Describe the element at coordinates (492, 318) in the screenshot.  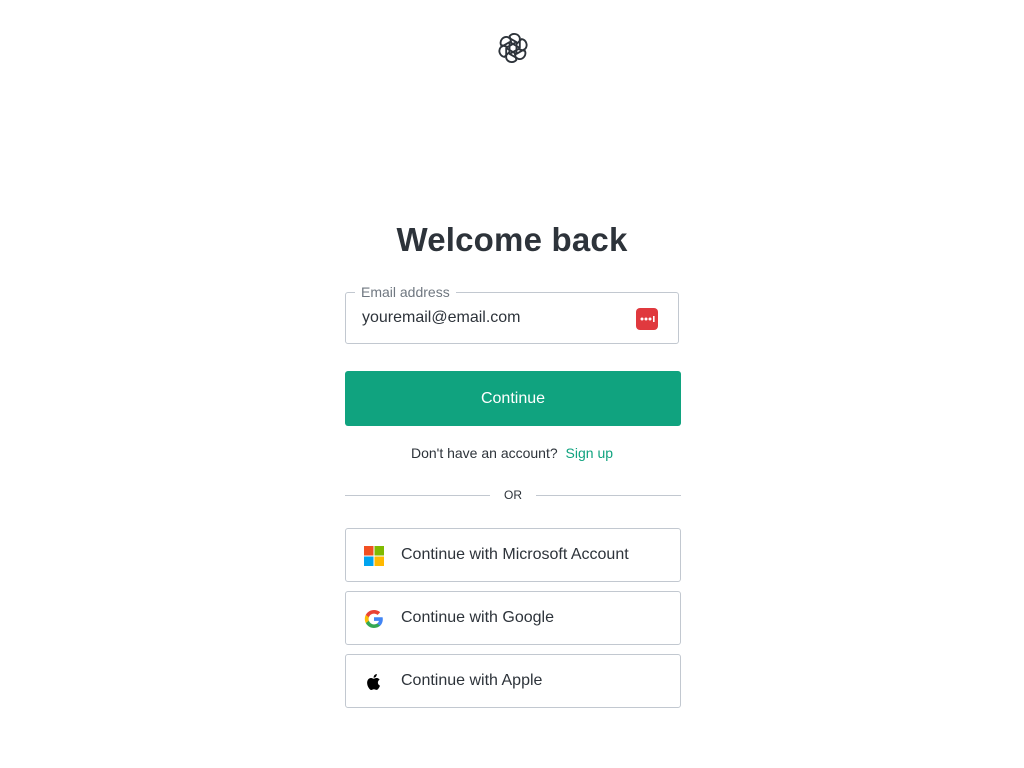
I see `email-input` at that location.